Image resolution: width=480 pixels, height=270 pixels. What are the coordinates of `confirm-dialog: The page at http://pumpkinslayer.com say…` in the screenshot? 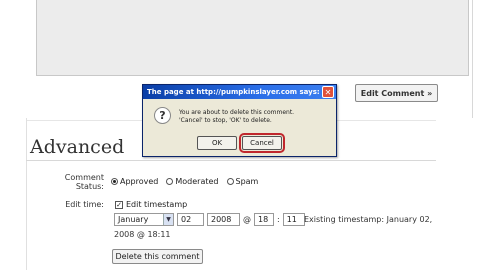 It's located at (239, 120).